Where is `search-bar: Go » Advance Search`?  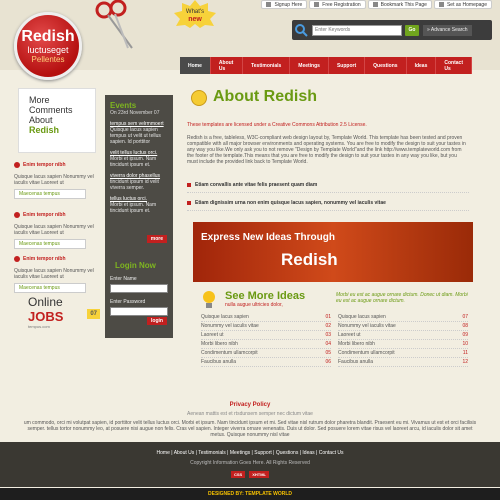 search-bar: Go » Advance Search is located at coordinates (392, 30).